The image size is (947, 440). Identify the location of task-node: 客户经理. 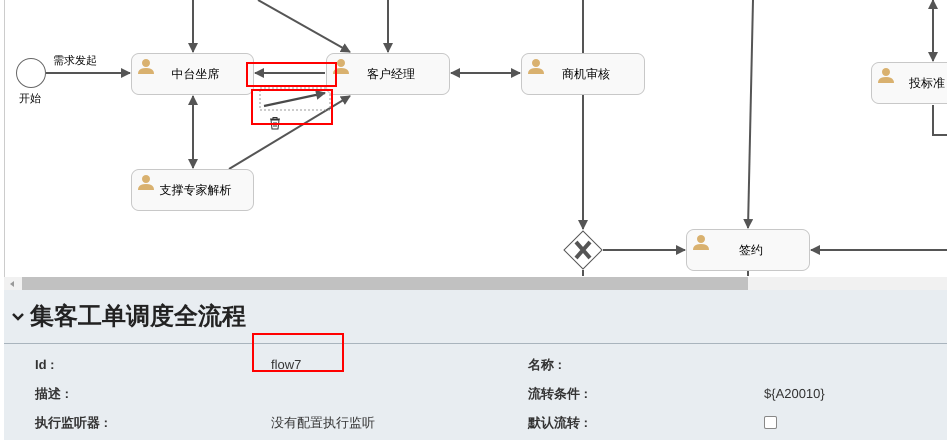
(388, 74).